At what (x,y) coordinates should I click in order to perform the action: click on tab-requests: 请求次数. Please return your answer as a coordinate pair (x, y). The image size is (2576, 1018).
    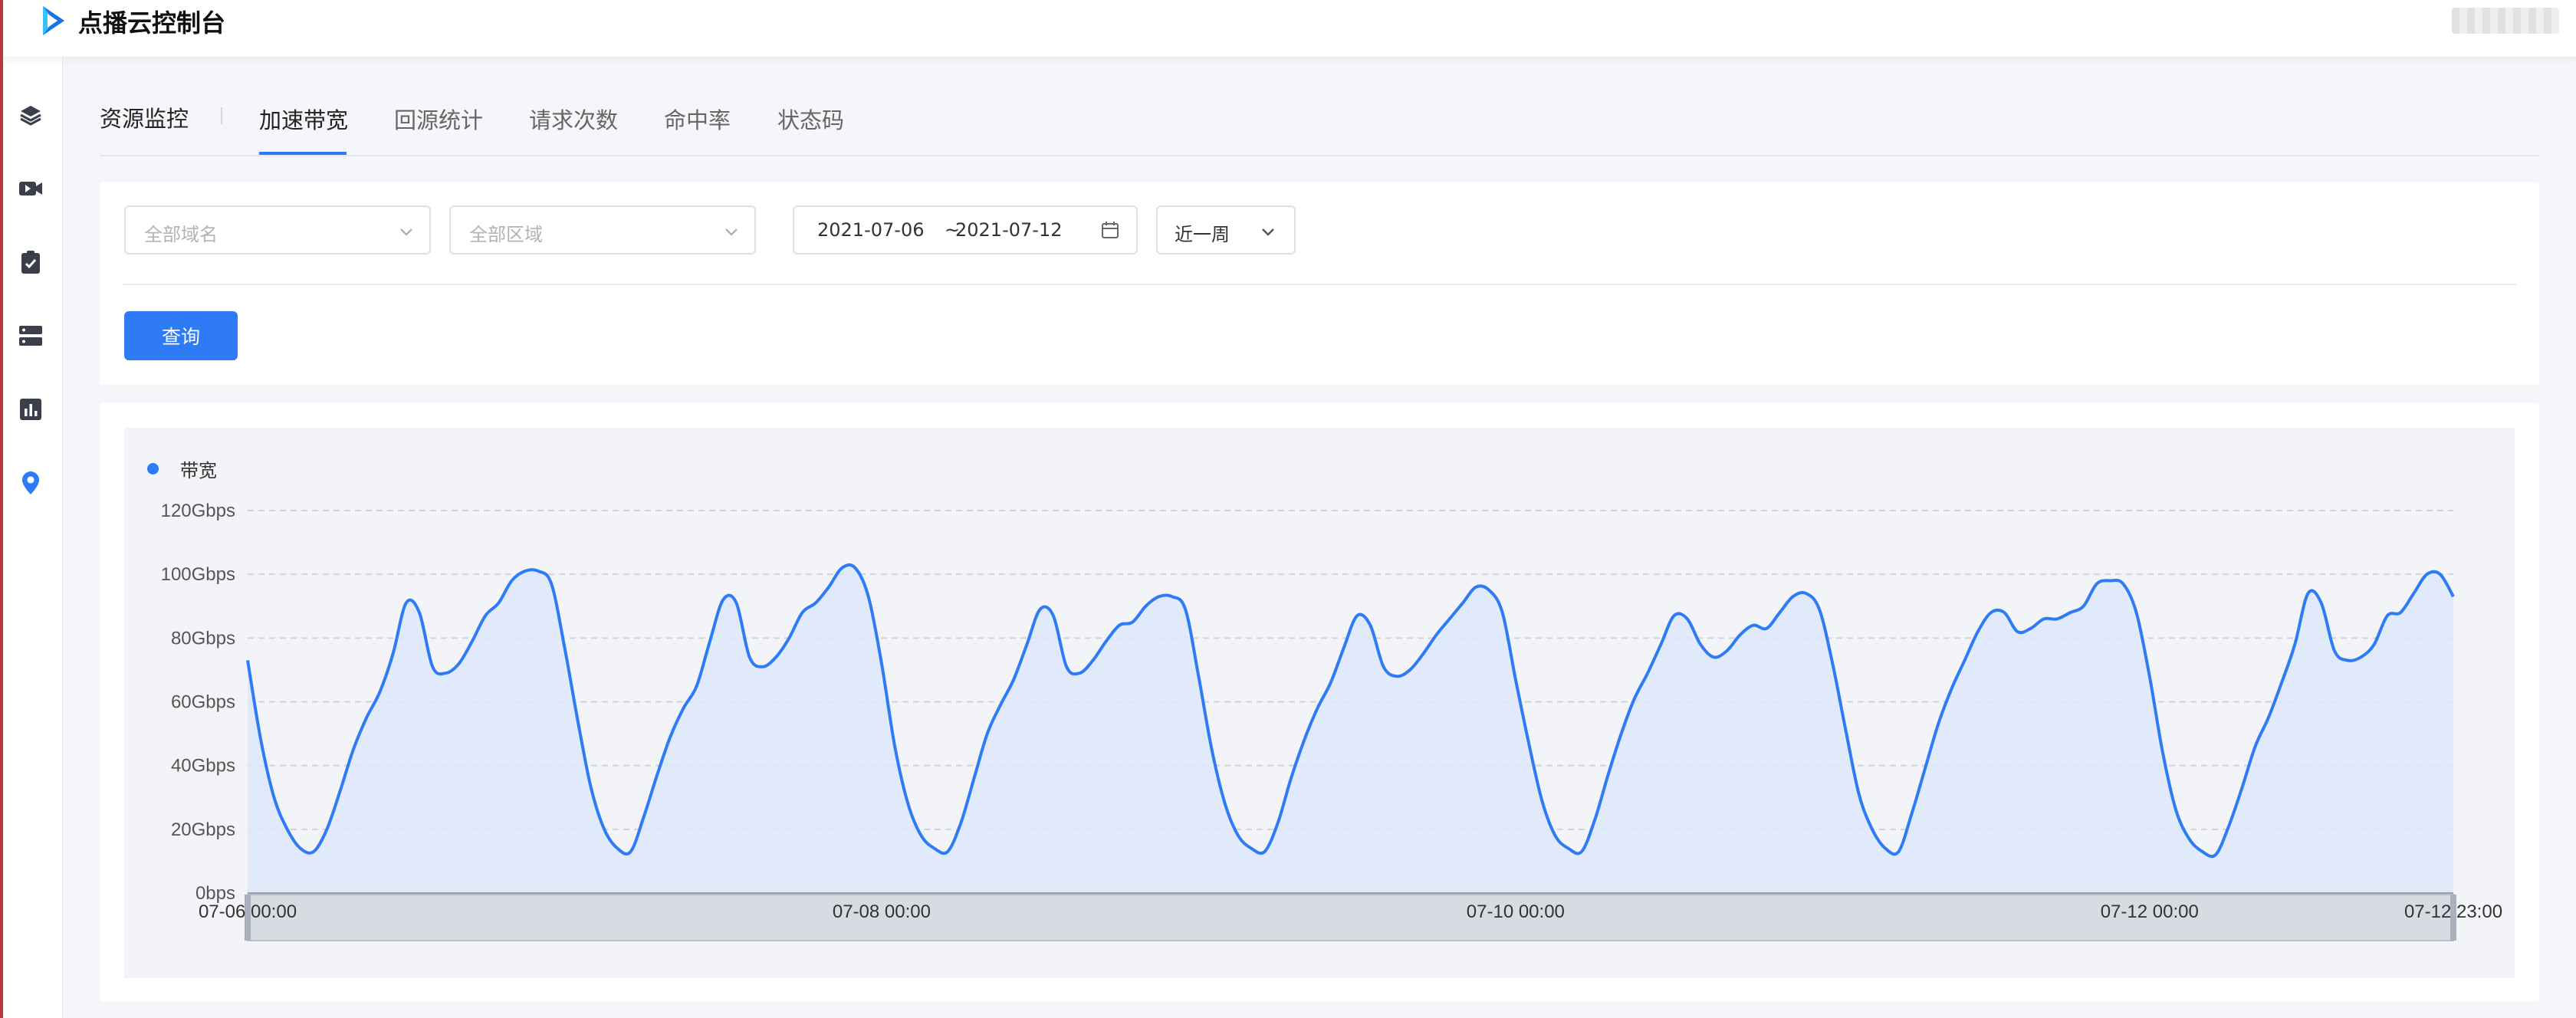
    Looking at the image, I should click on (574, 119).